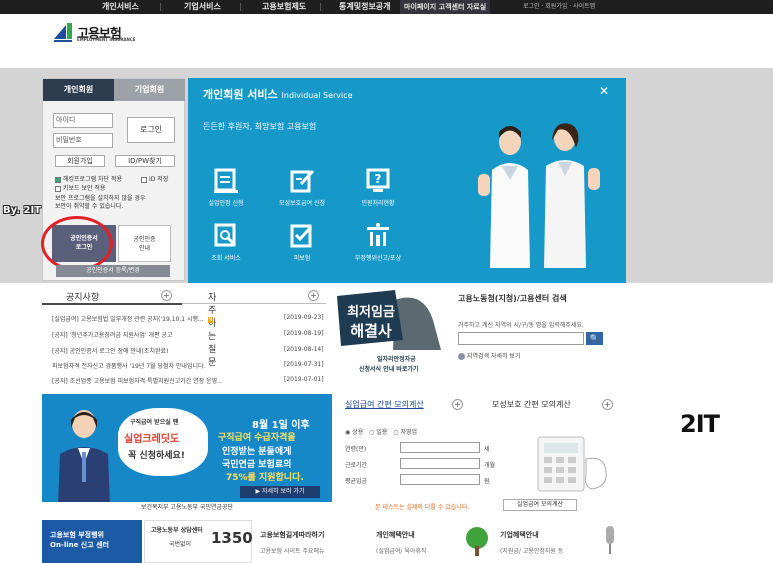 Image resolution: width=773 pixels, height=563 pixels. I want to click on personal-benefits-banner: 개인혜택안내 (실업급여/ 육아휴직, so click(435, 541).